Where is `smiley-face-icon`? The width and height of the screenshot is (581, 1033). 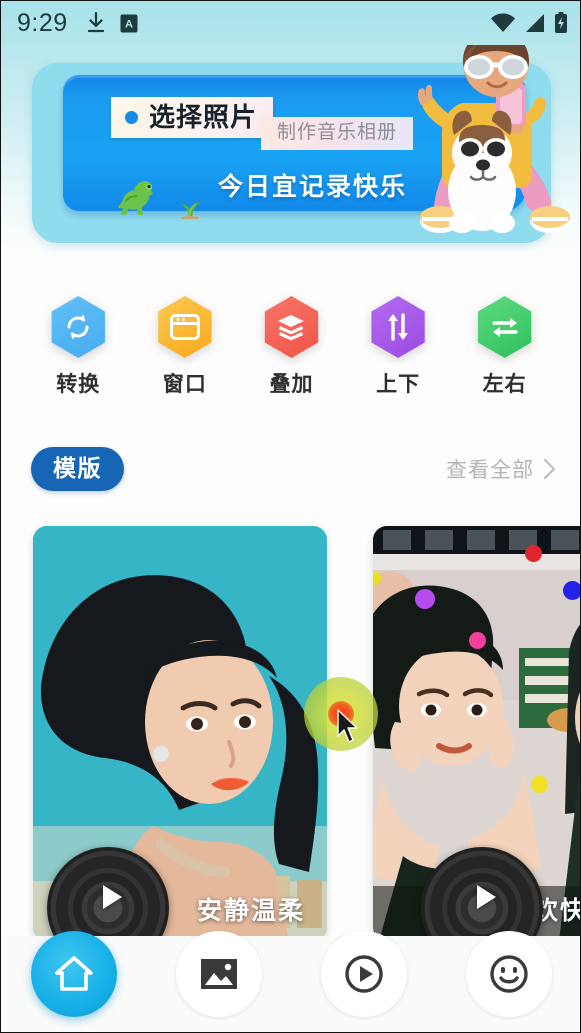 smiley-face-icon is located at coordinates (509, 974).